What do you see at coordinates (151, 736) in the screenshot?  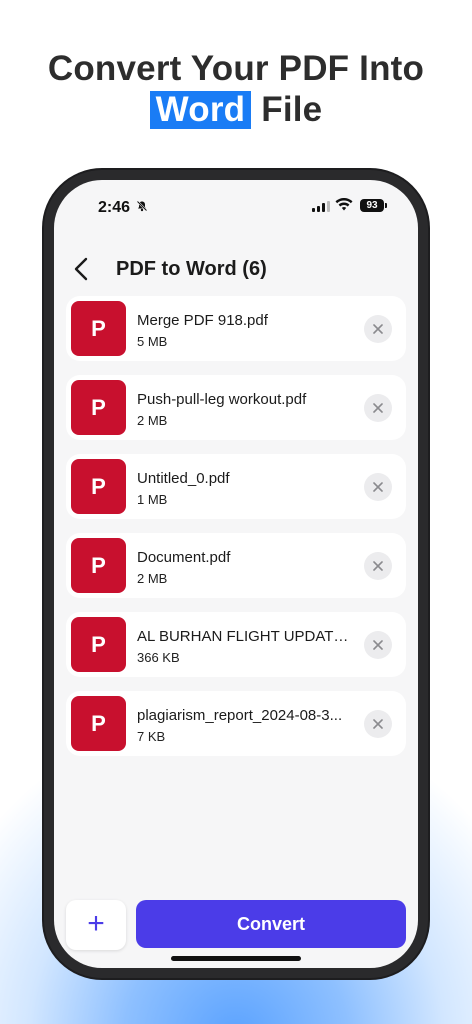 I see `file-size: 7 KB` at bounding box center [151, 736].